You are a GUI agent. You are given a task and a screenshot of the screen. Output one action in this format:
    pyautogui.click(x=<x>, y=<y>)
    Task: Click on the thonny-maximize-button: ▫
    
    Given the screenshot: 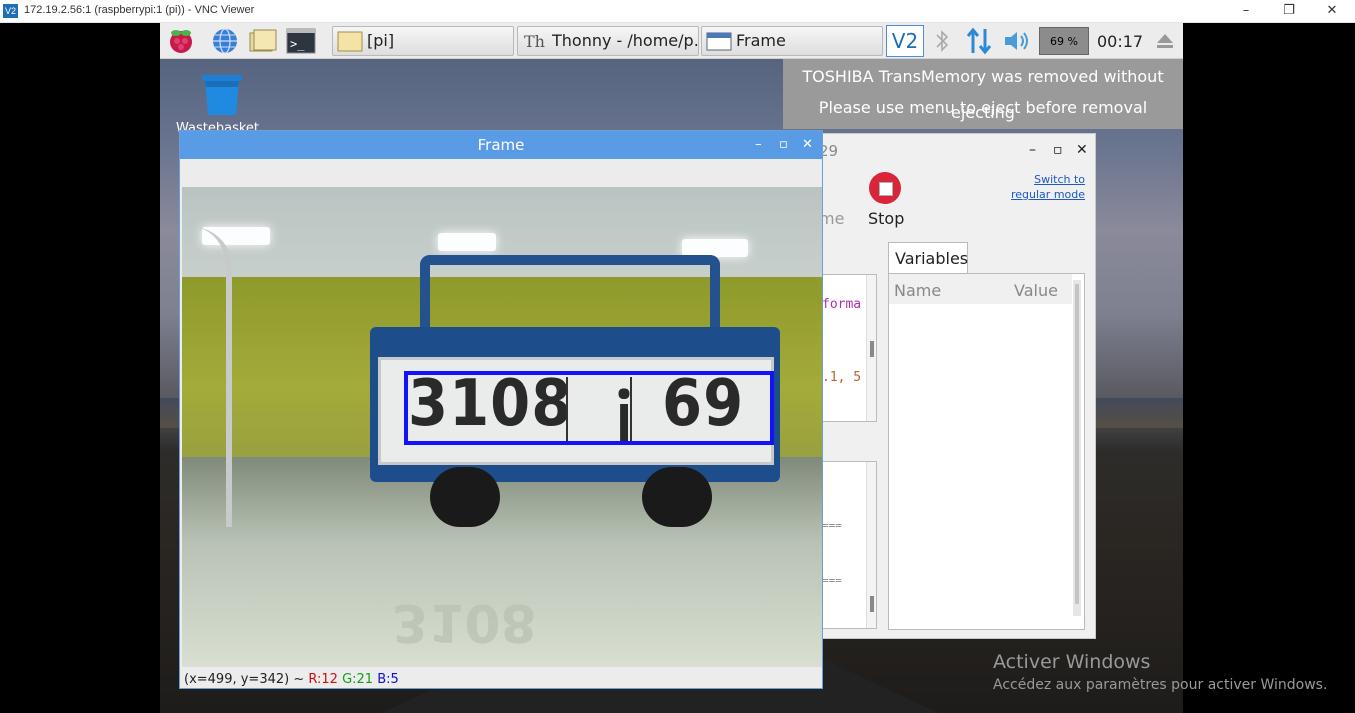 What is the action you would take?
    pyautogui.click(x=1058, y=150)
    